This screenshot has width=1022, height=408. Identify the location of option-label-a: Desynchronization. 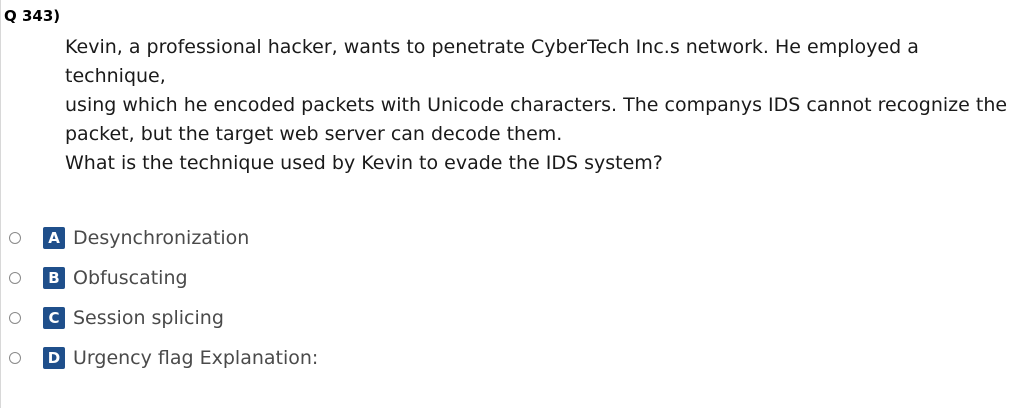
(161, 238).